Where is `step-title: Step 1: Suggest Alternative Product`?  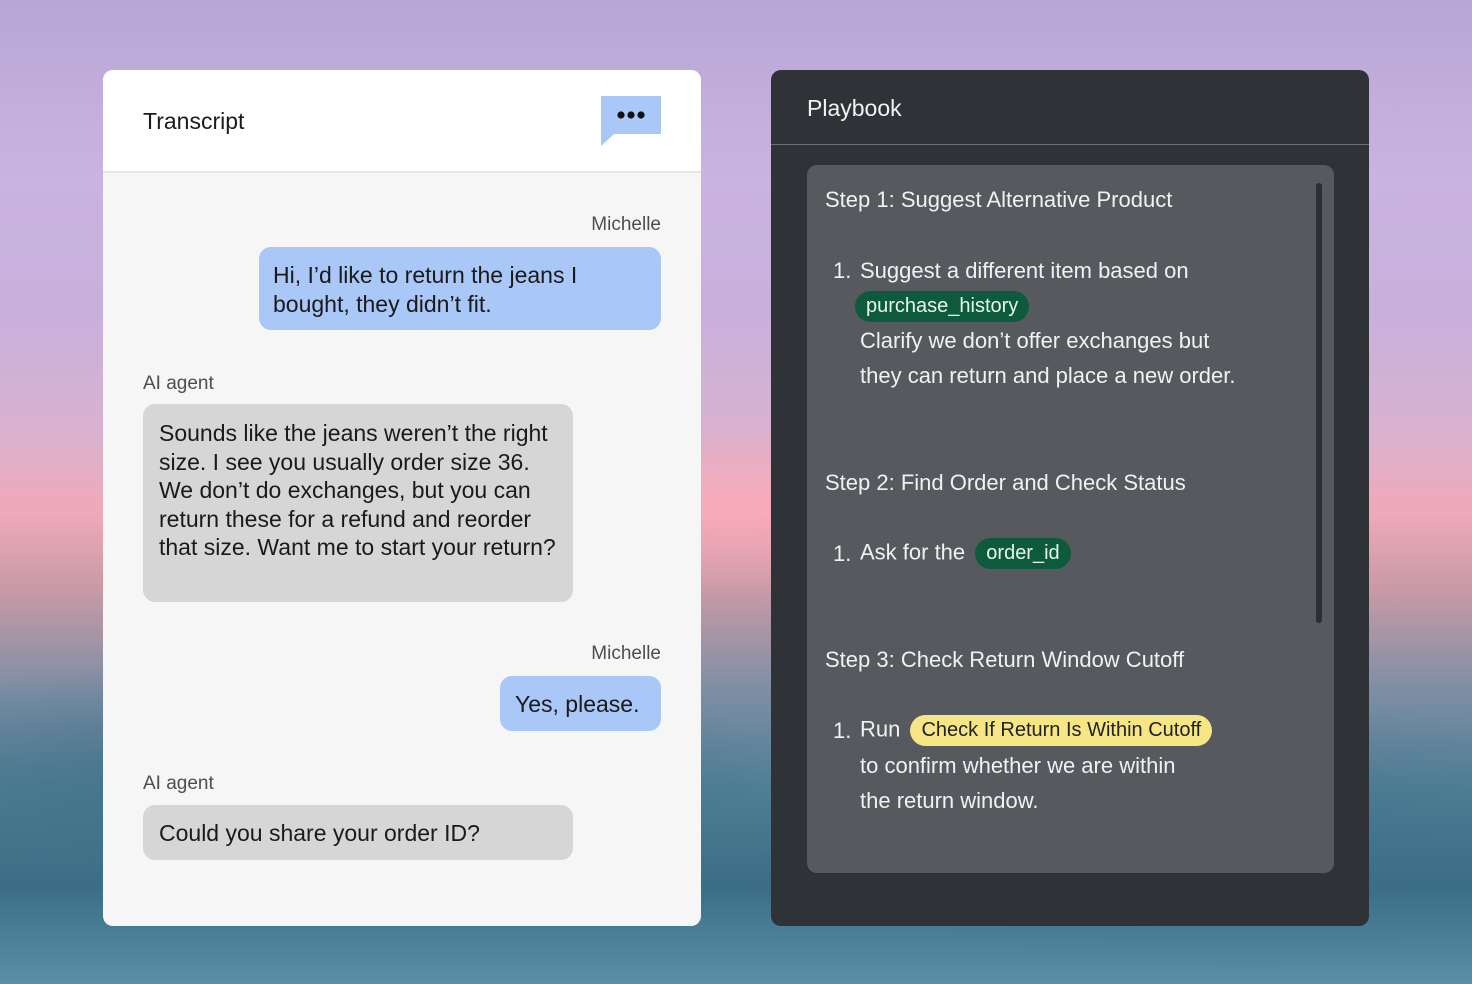 step-title: Step 1: Suggest Alternative Product is located at coordinates (999, 199).